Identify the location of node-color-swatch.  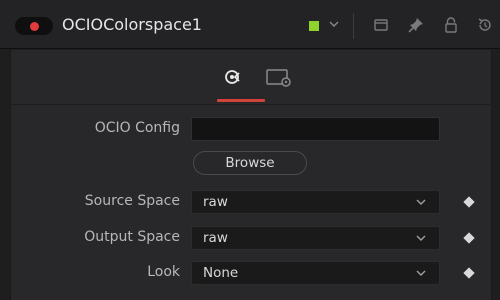
(314, 26).